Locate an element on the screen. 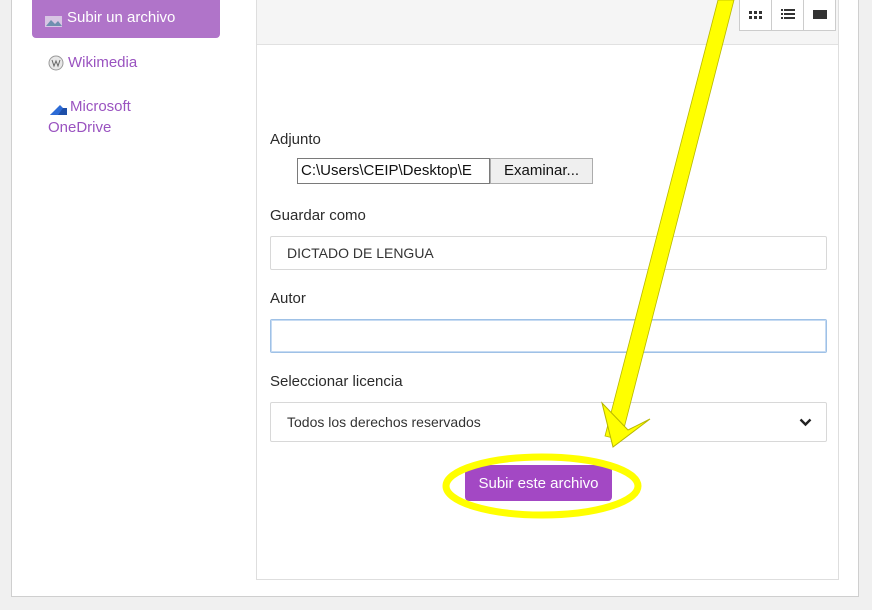 The height and width of the screenshot is (610, 872). sidebar-item-wikimedia-label: Wikimedia is located at coordinates (103, 62).